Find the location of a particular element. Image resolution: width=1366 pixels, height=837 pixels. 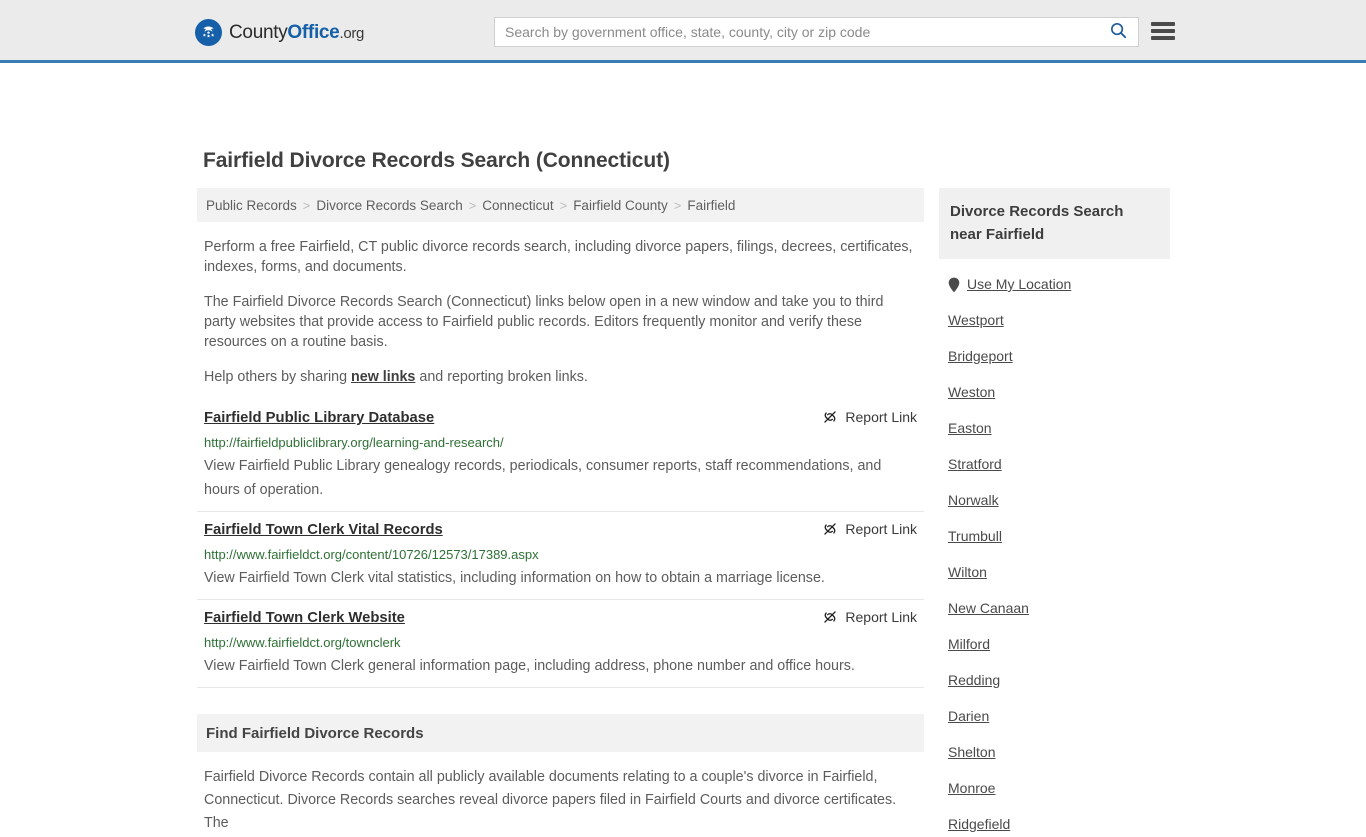

list-item: Wilton is located at coordinates (1054, 567).